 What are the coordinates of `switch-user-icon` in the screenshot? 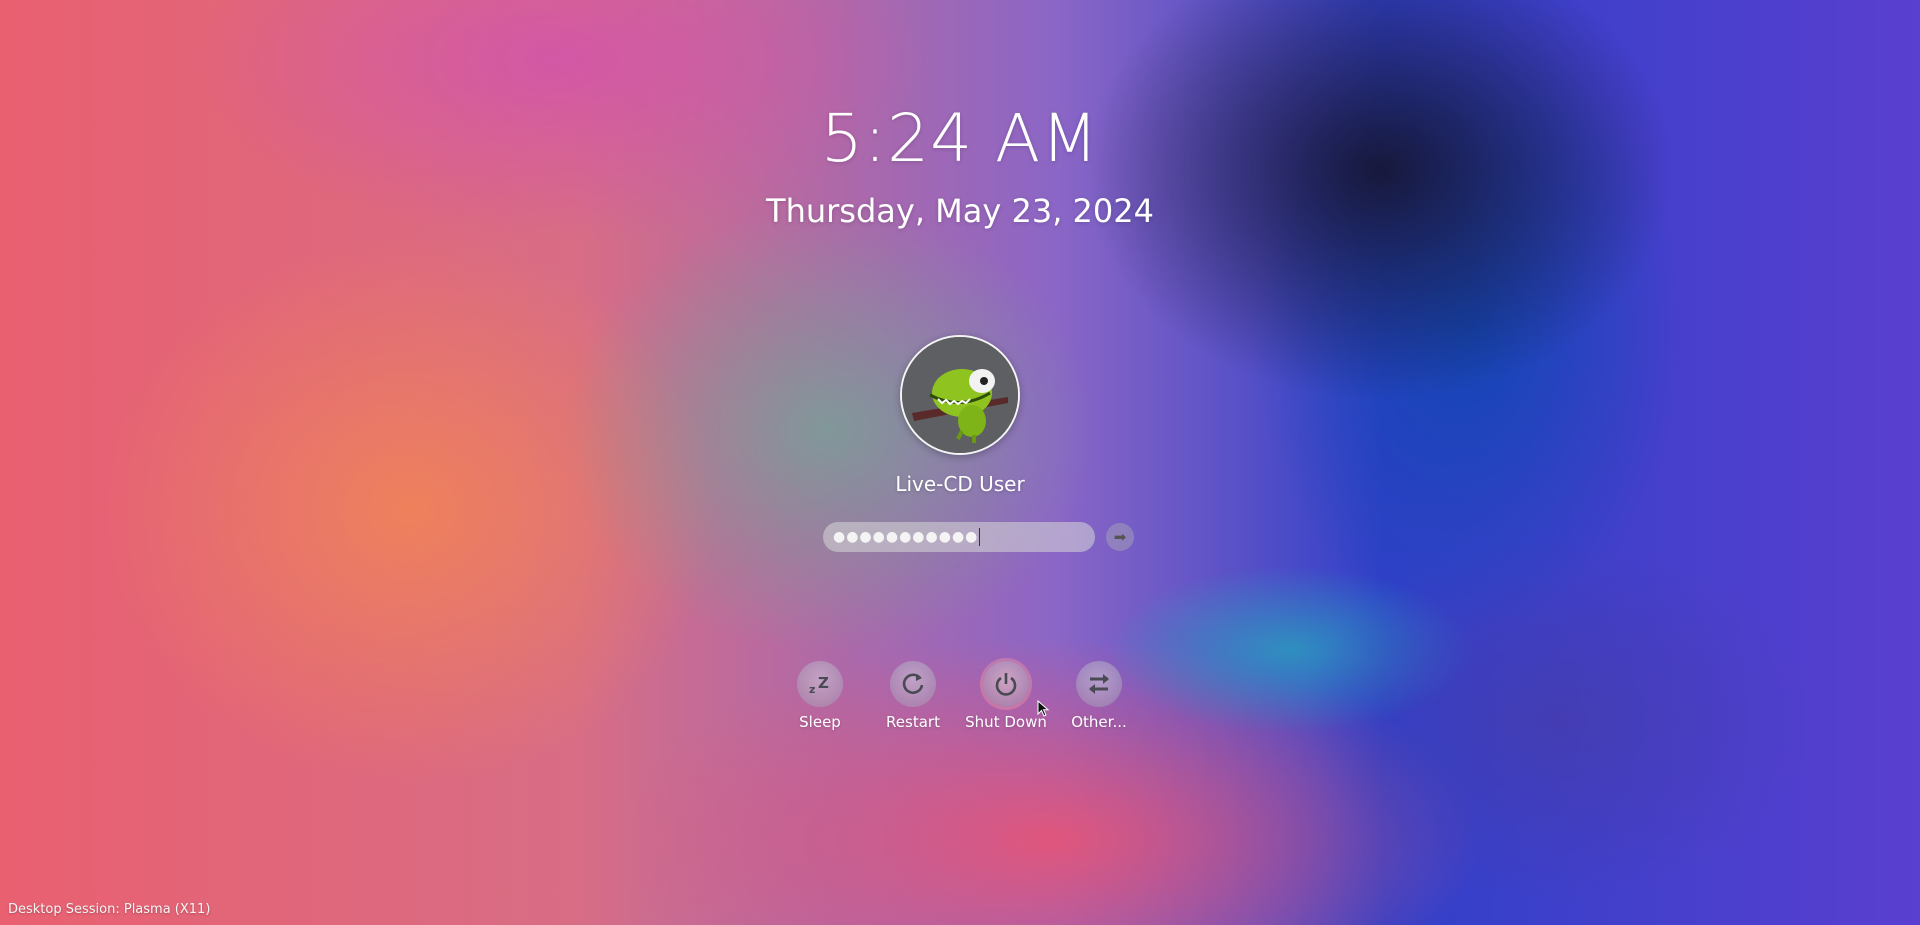 It's located at (1099, 684).